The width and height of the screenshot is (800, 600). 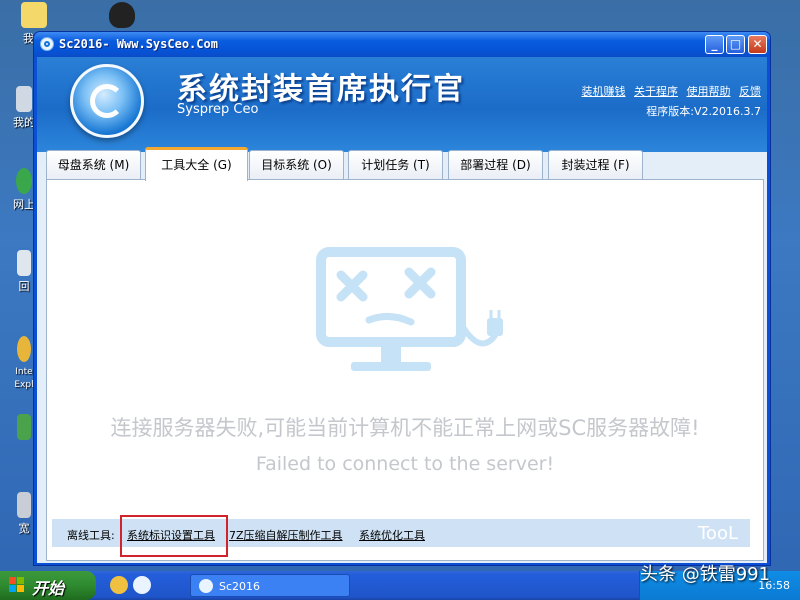 What do you see at coordinates (174, 536) in the screenshot?
I see `highlight-box` at bounding box center [174, 536].